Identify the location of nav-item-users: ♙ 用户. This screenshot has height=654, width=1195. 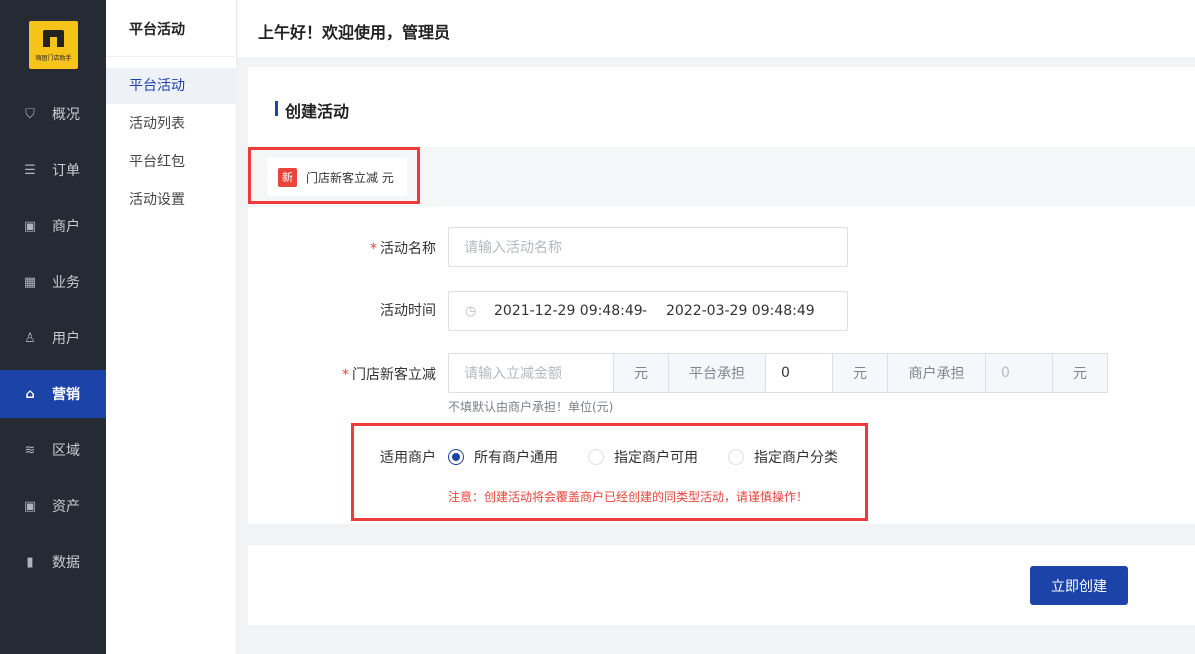
(53, 338).